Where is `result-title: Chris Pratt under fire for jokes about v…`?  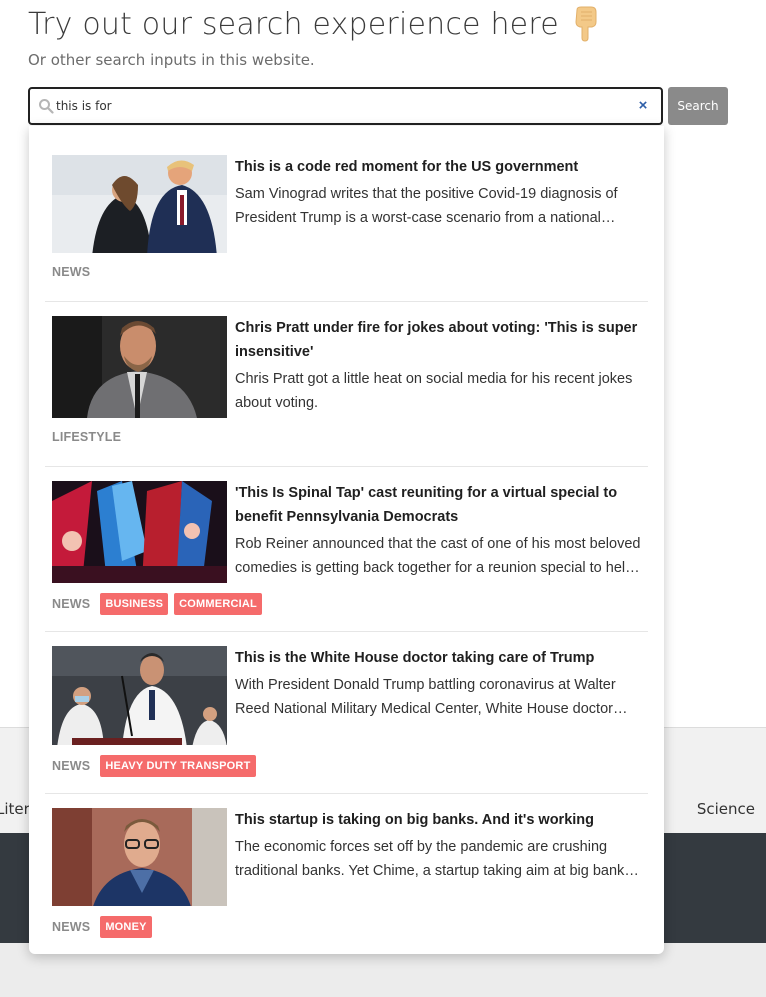 result-title: Chris Pratt under fire for jokes about v… is located at coordinates (440, 340).